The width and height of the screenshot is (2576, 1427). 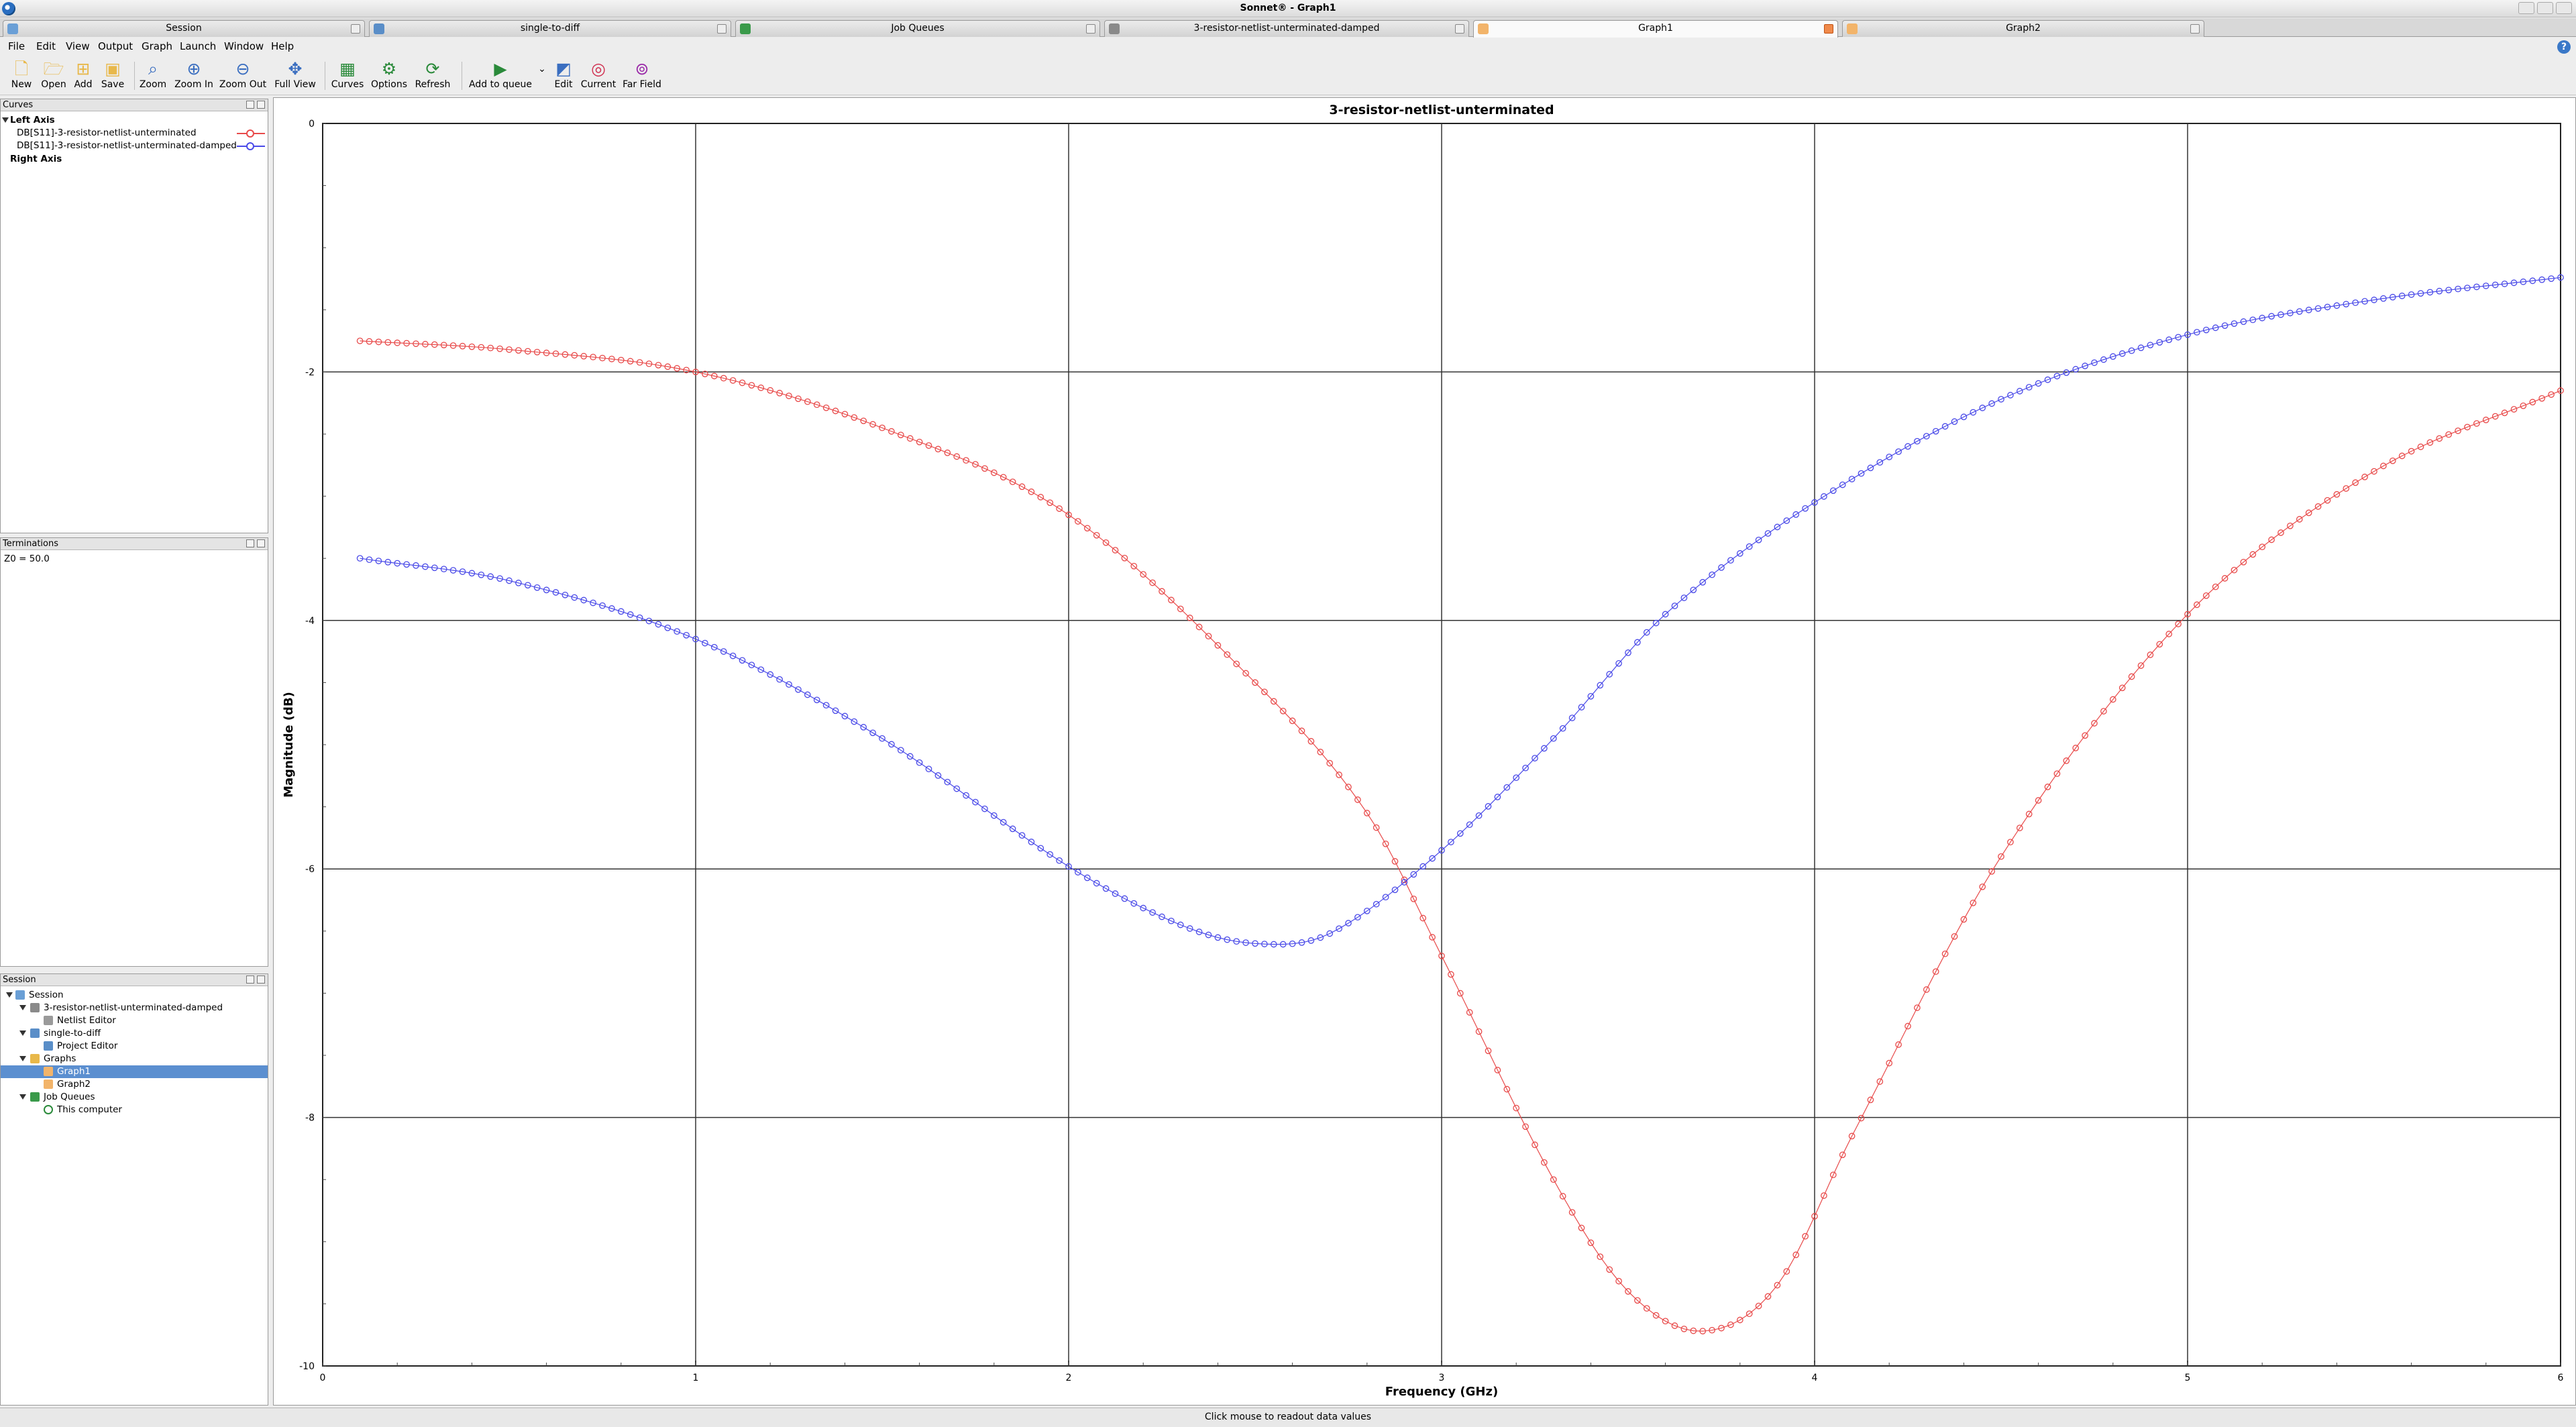 I want to click on tab-graph2: Graph2, so click(x=2023, y=28).